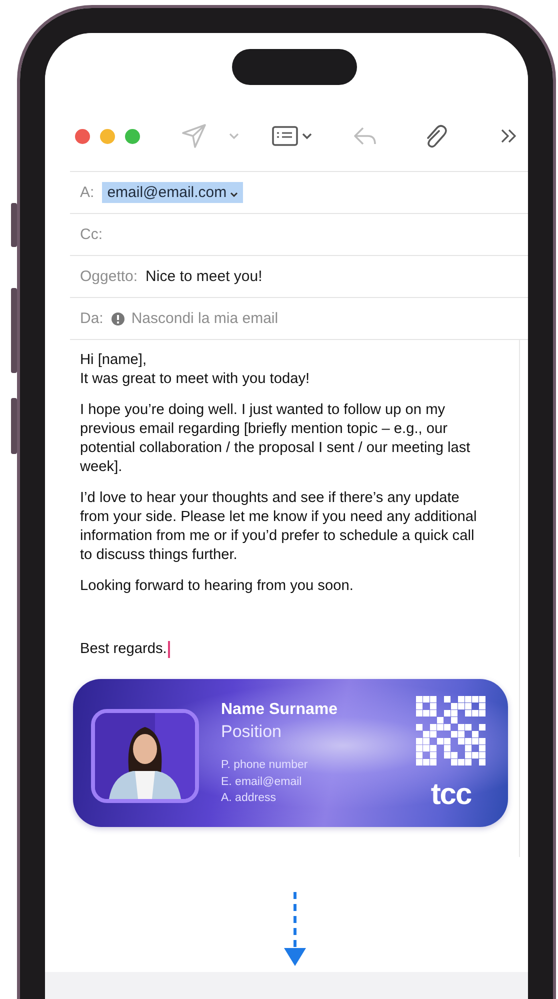 Image resolution: width=558 pixels, height=999 pixels. I want to click on closing-text: Best regards., so click(123, 649).